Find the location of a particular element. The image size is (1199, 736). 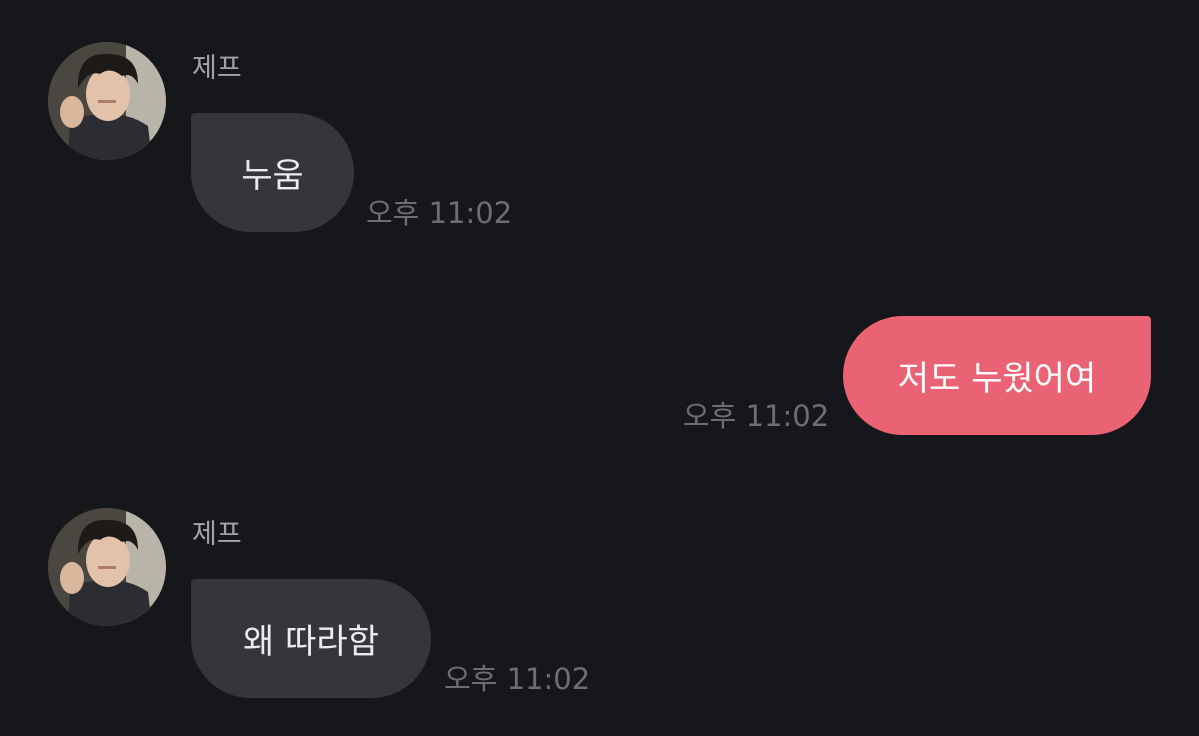

message-bubble: 저도 누웠어여 is located at coordinates (997, 375).